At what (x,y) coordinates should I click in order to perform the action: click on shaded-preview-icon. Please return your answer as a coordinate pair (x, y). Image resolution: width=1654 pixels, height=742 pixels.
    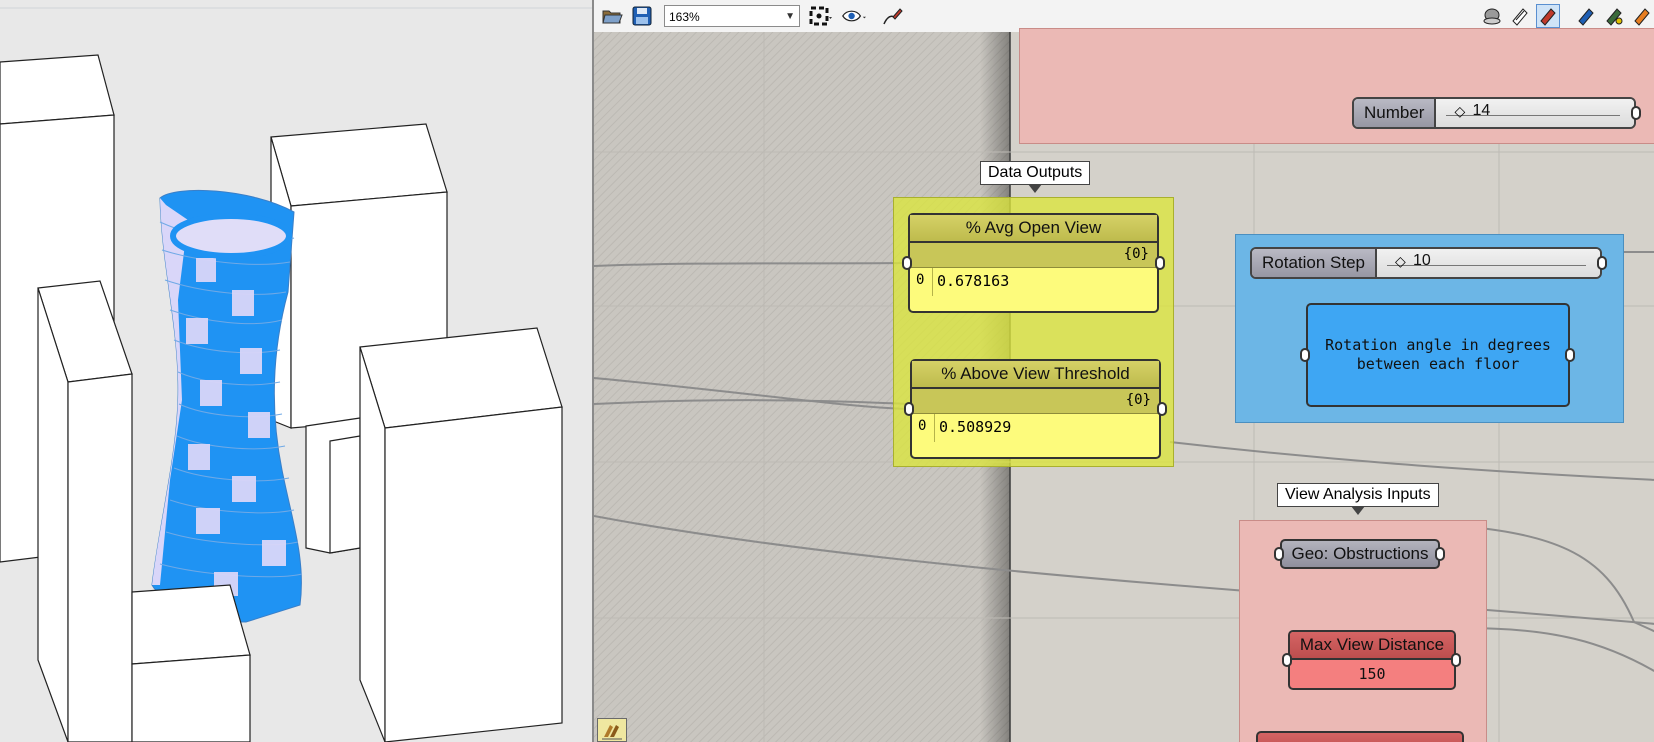
    Looking at the image, I should click on (1492, 16).